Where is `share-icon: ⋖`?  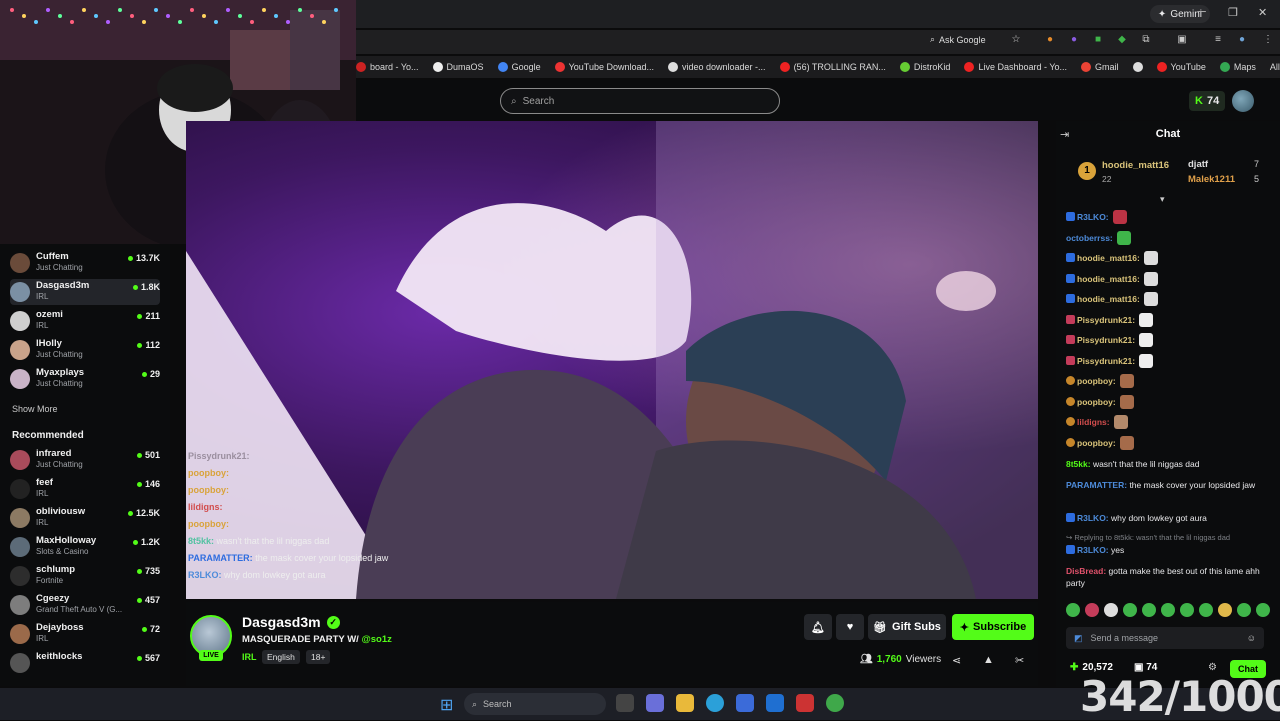
share-icon: ⋖ is located at coordinates (956, 660).